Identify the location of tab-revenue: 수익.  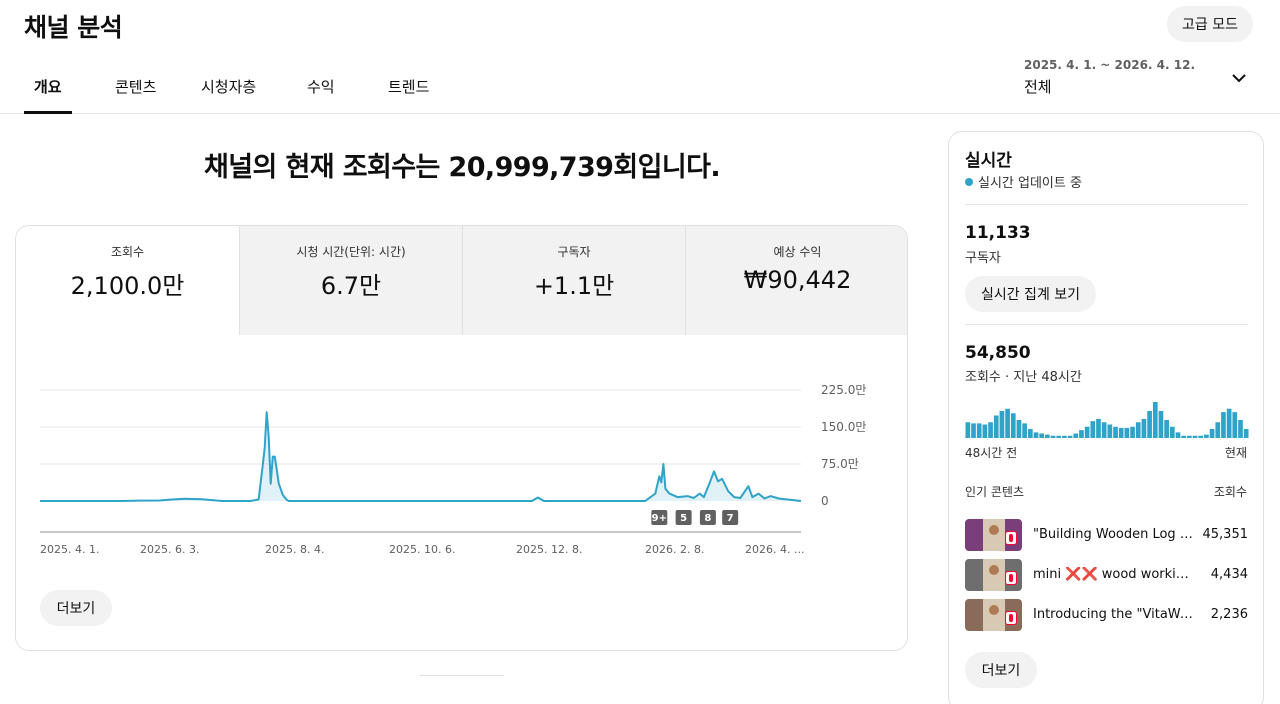
(321, 86).